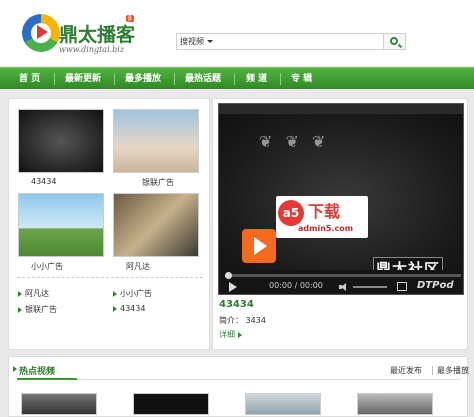  I want to click on details-link: 详细, so click(232, 334).